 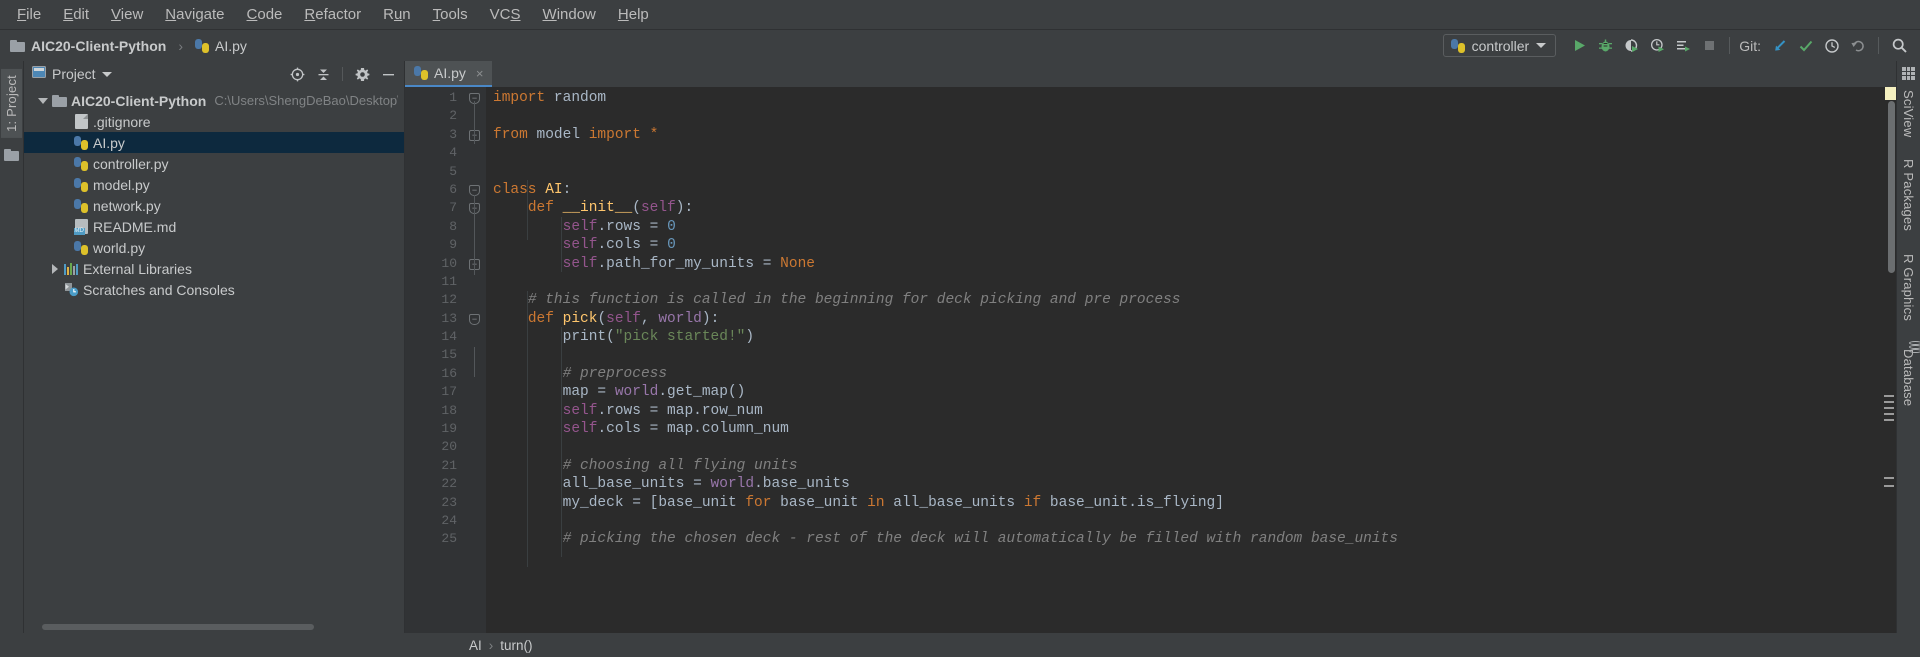 What do you see at coordinates (98, 46) in the screenshot?
I see `breadcrumb-project: AIC20-Client-Python` at bounding box center [98, 46].